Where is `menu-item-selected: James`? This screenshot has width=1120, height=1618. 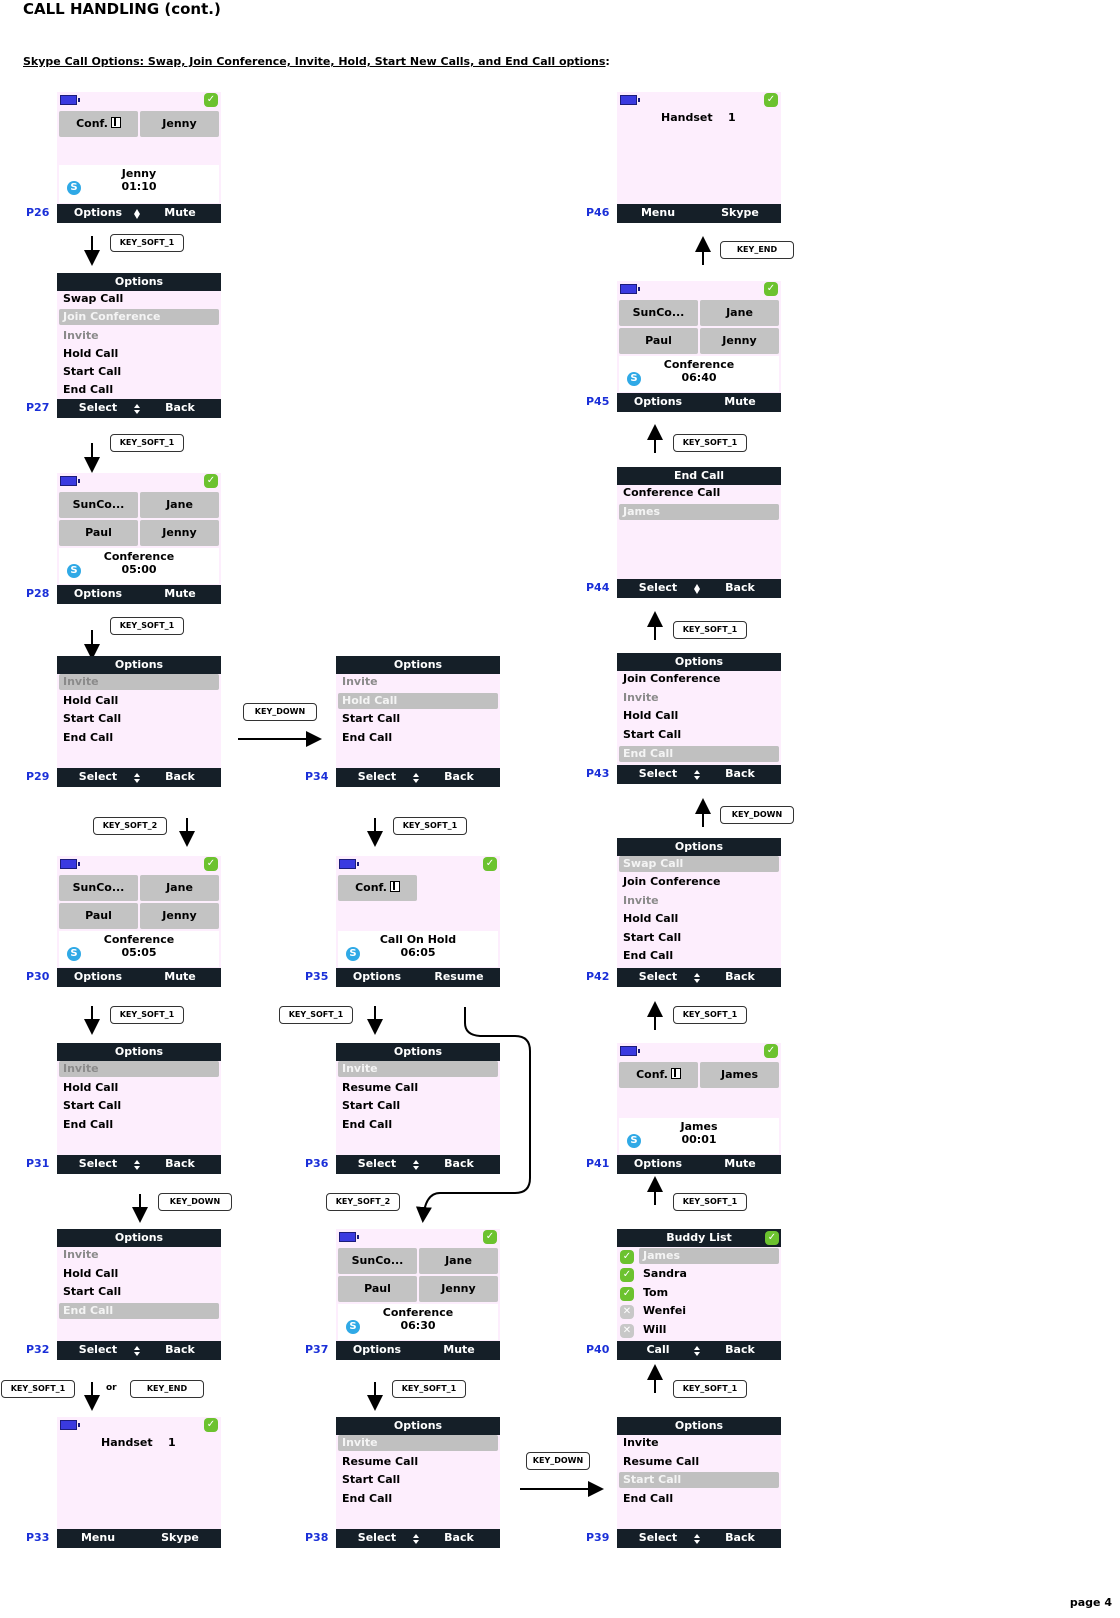
menu-item-selected: James is located at coordinates (699, 512).